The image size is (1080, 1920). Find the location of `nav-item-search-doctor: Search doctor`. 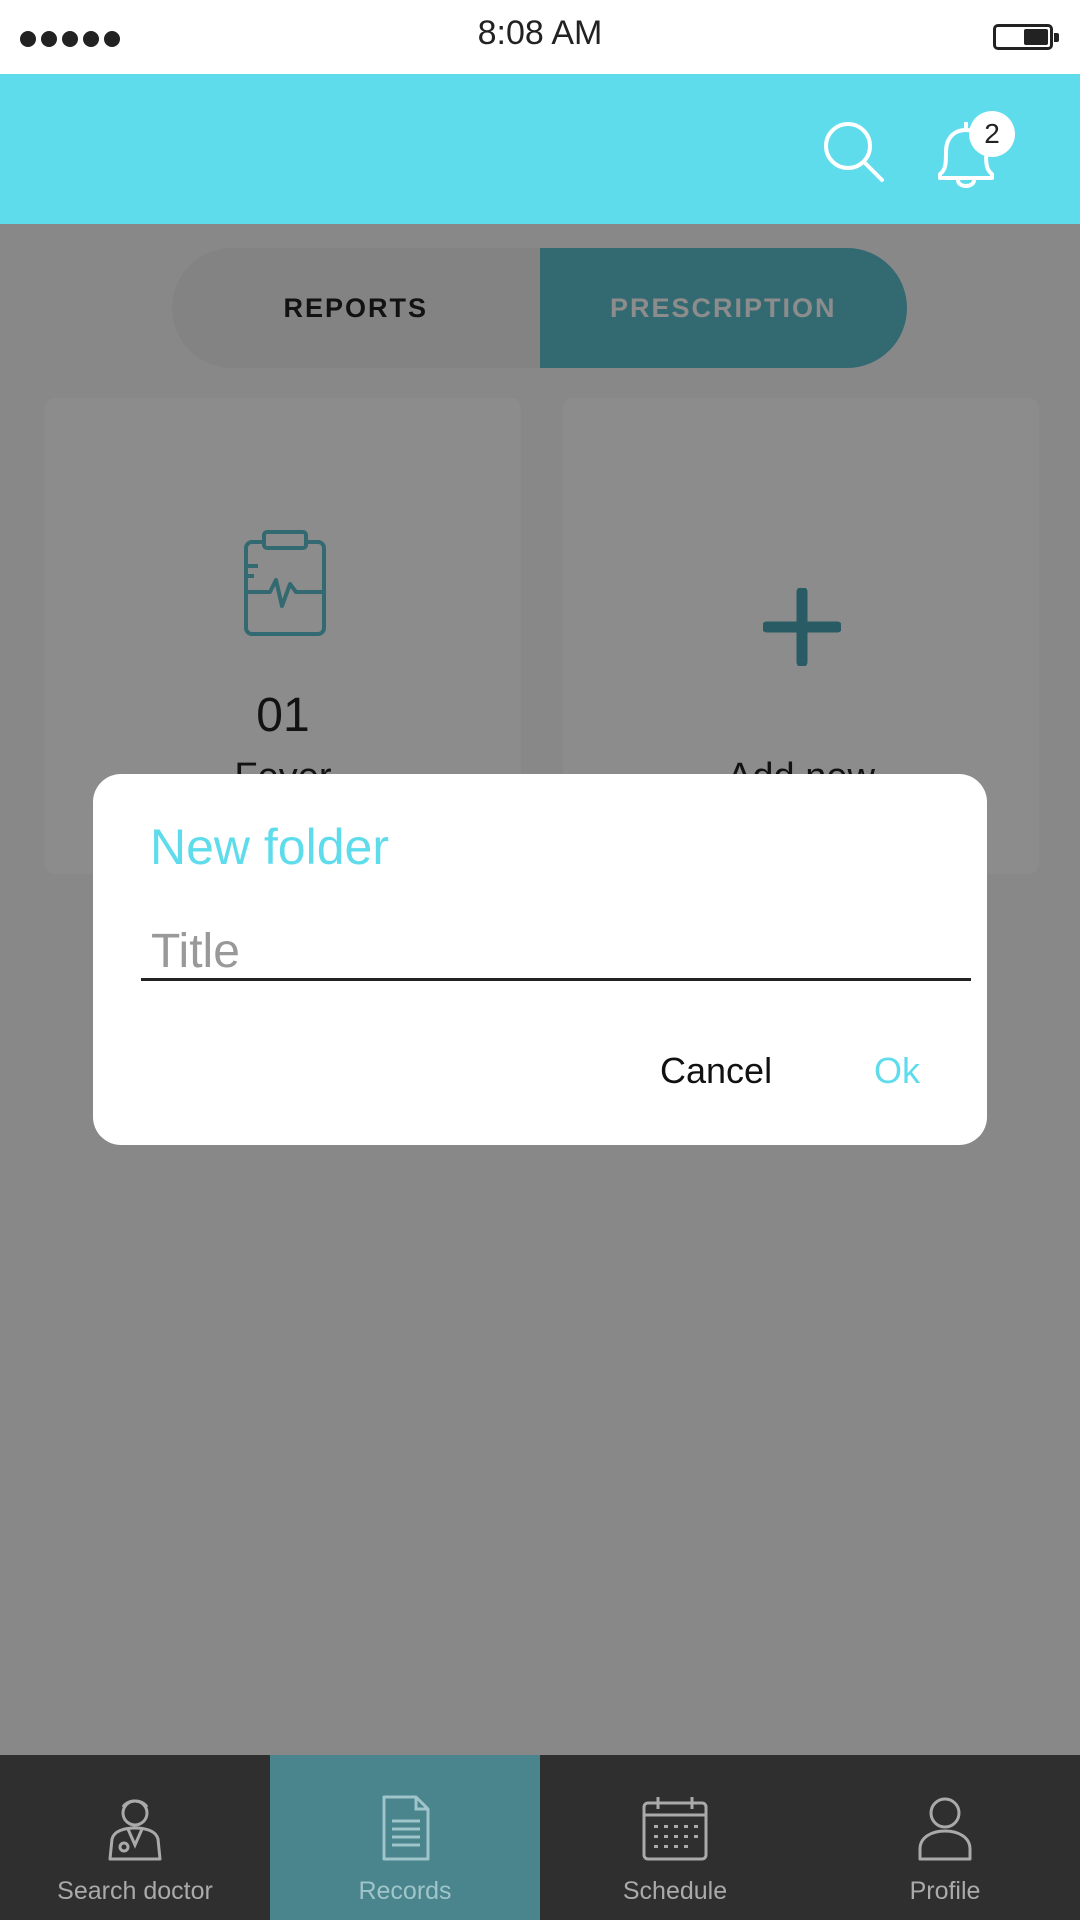

nav-item-search-doctor: Search doctor is located at coordinates (135, 1837).